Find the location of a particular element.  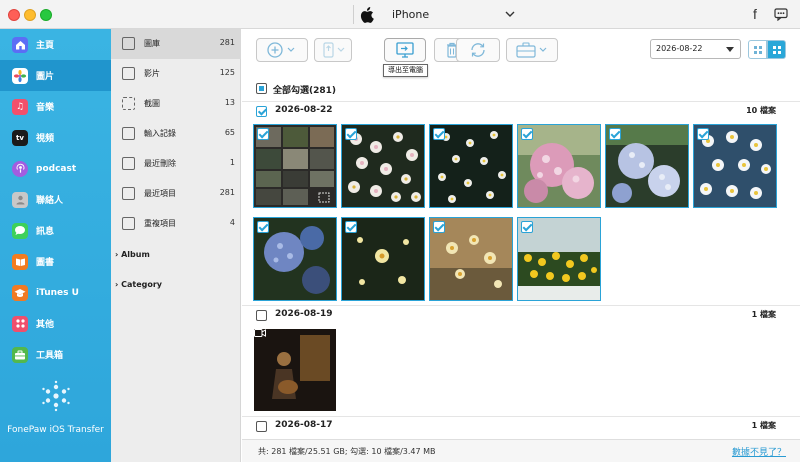

category-imports: 輸入記錄 65 is located at coordinates (176, 134).